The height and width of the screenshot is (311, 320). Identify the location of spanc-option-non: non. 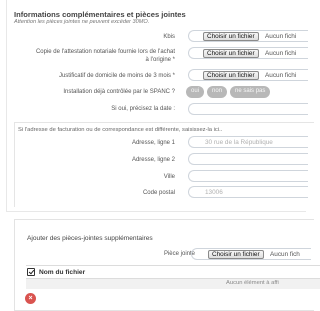
(217, 92).